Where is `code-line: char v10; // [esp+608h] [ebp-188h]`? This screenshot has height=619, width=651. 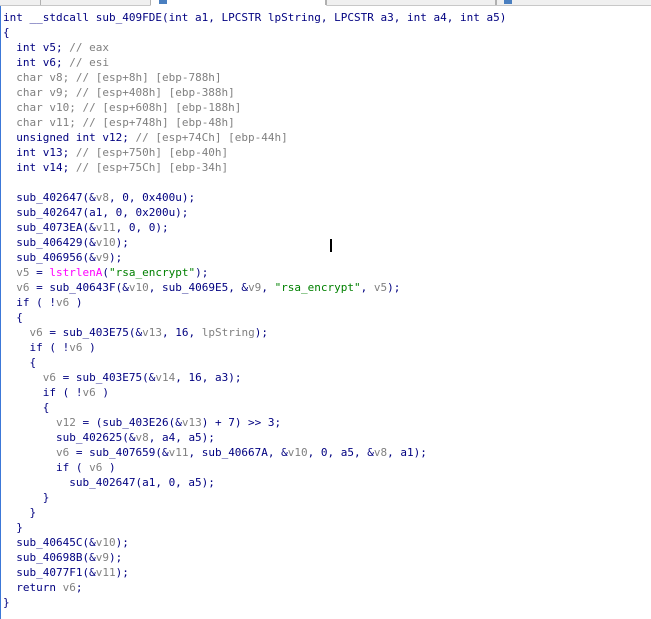
code-line: char v10; // [esp+608h] [ebp-188h] is located at coordinates (122, 107).